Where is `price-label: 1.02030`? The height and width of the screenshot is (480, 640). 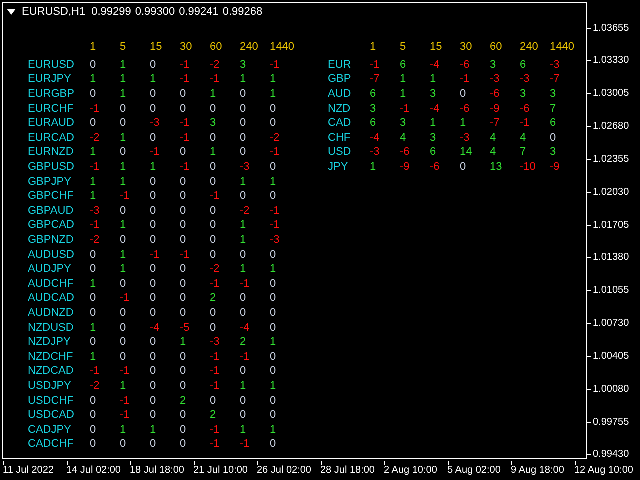 price-label: 1.02030 is located at coordinates (611, 192).